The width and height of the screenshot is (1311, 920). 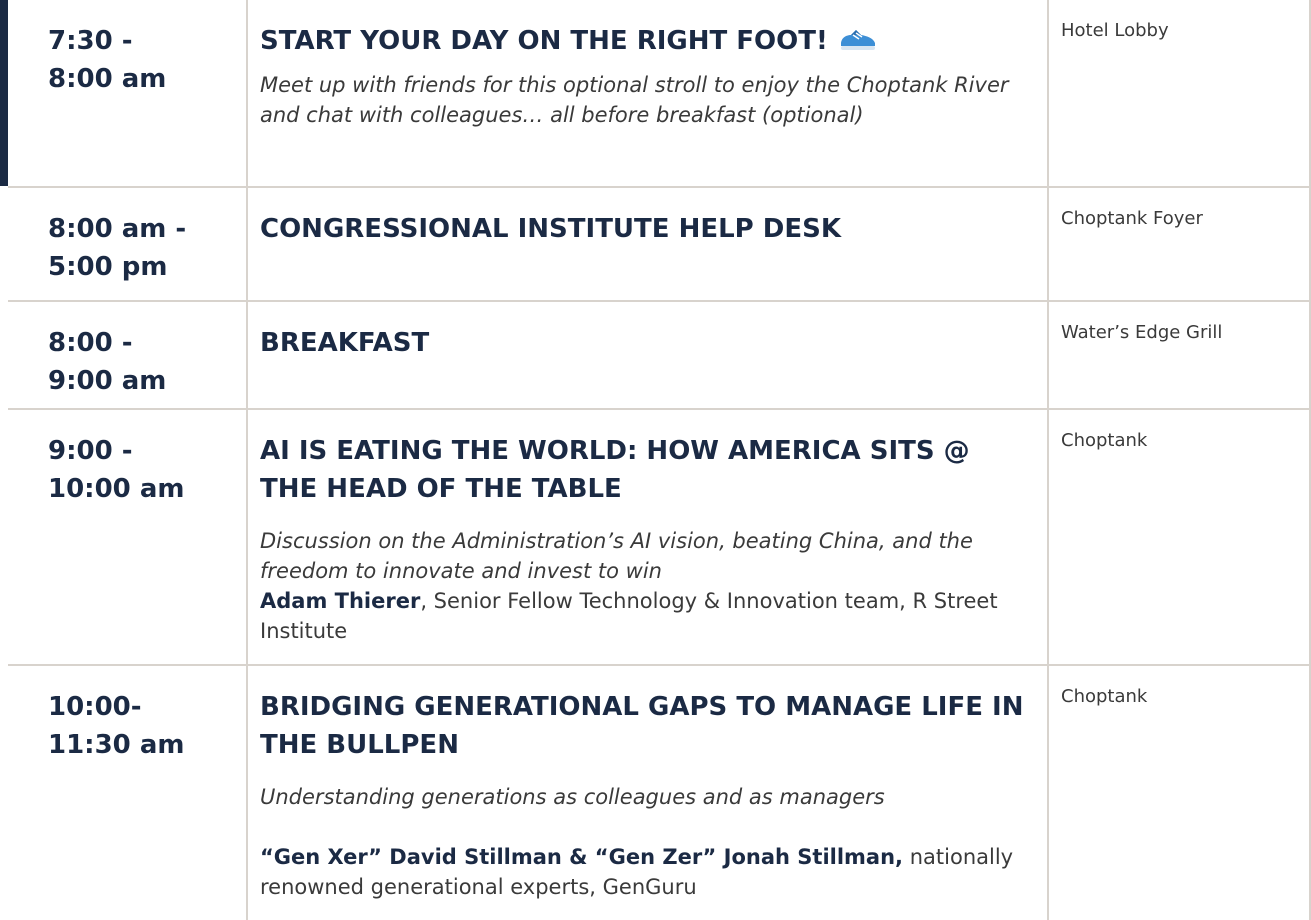 What do you see at coordinates (90, 343) in the screenshot?
I see `time-start: 8:00 -` at bounding box center [90, 343].